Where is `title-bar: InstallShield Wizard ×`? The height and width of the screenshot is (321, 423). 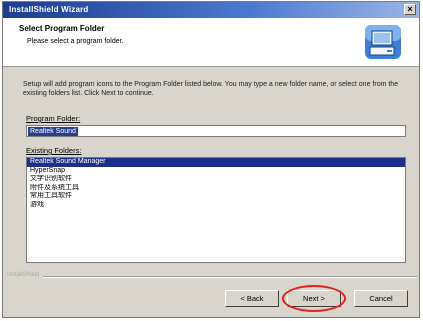 title-bar: InstallShield Wizard × is located at coordinates (211, 10).